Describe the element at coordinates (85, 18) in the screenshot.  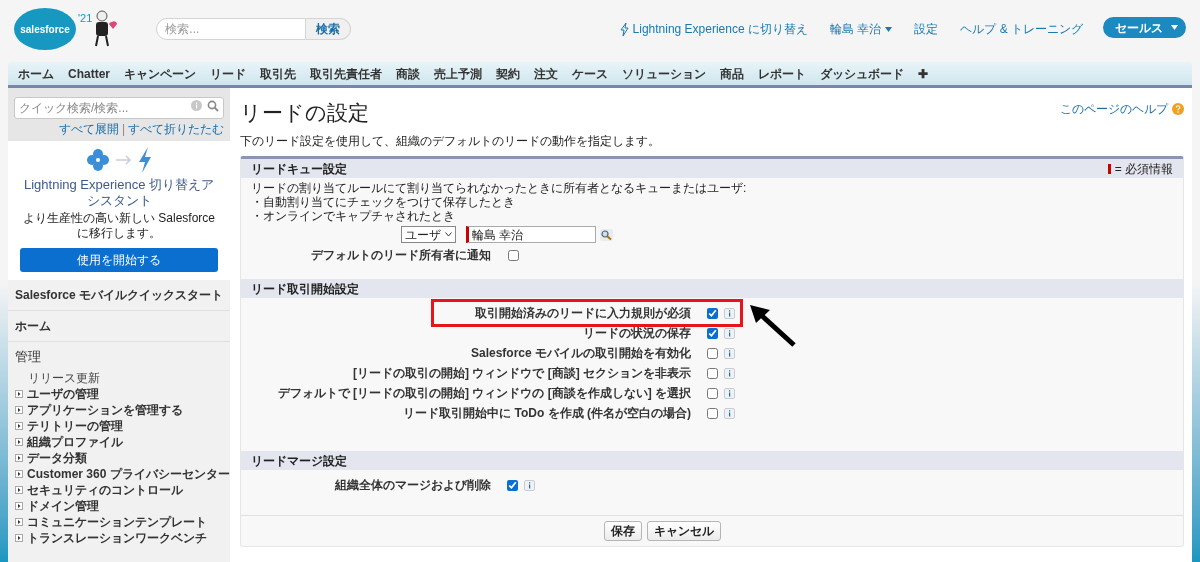
I see `release-label: '21` at that location.